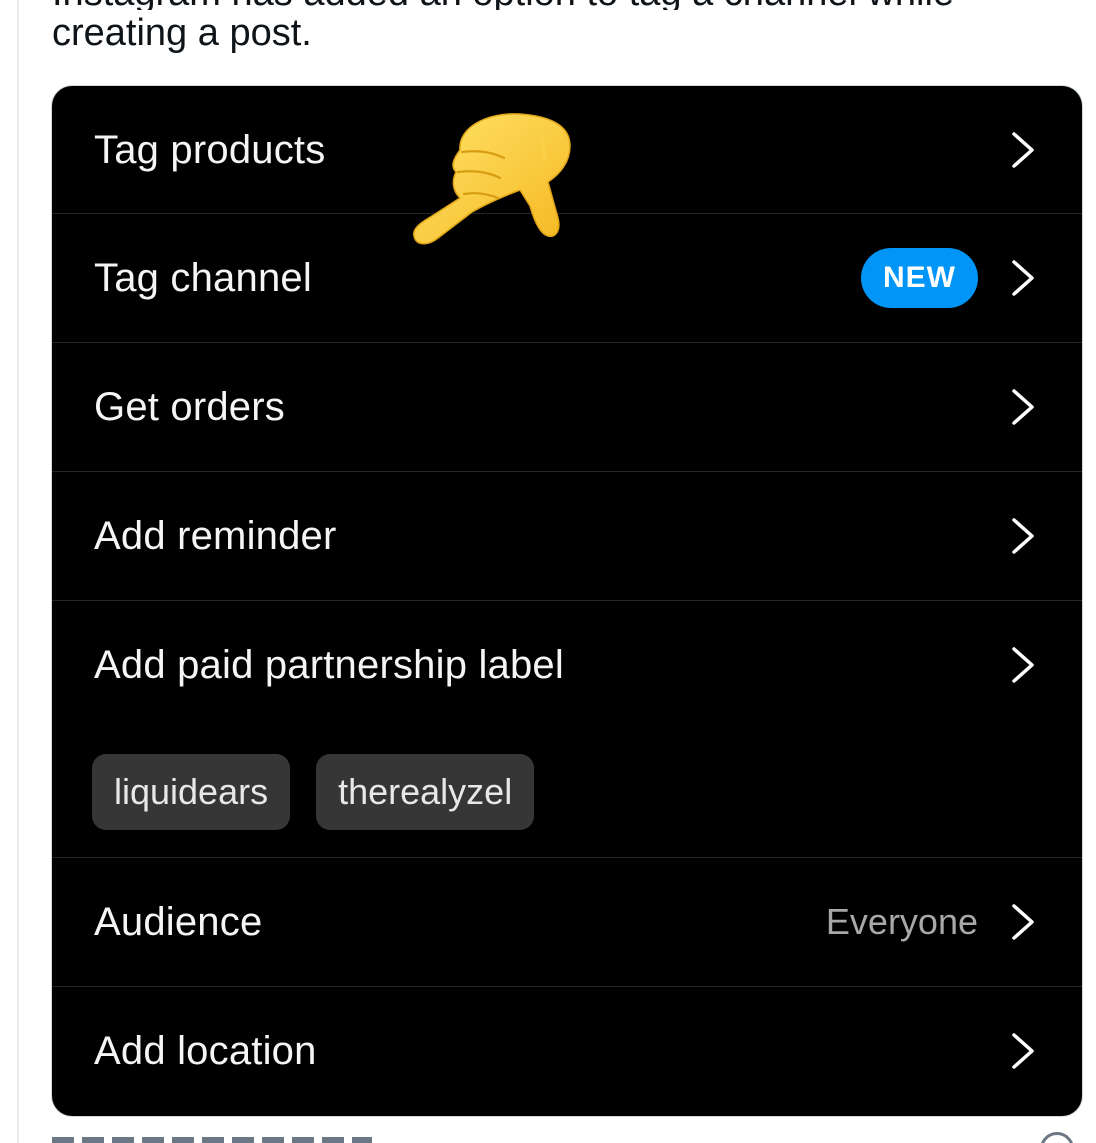 Image resolution: width=1096 pixels, height=1143 pixels. Describe the element at coordinates (567, 1051) in the screenshot. I see `menu-row-add-location: Add location` at that location.